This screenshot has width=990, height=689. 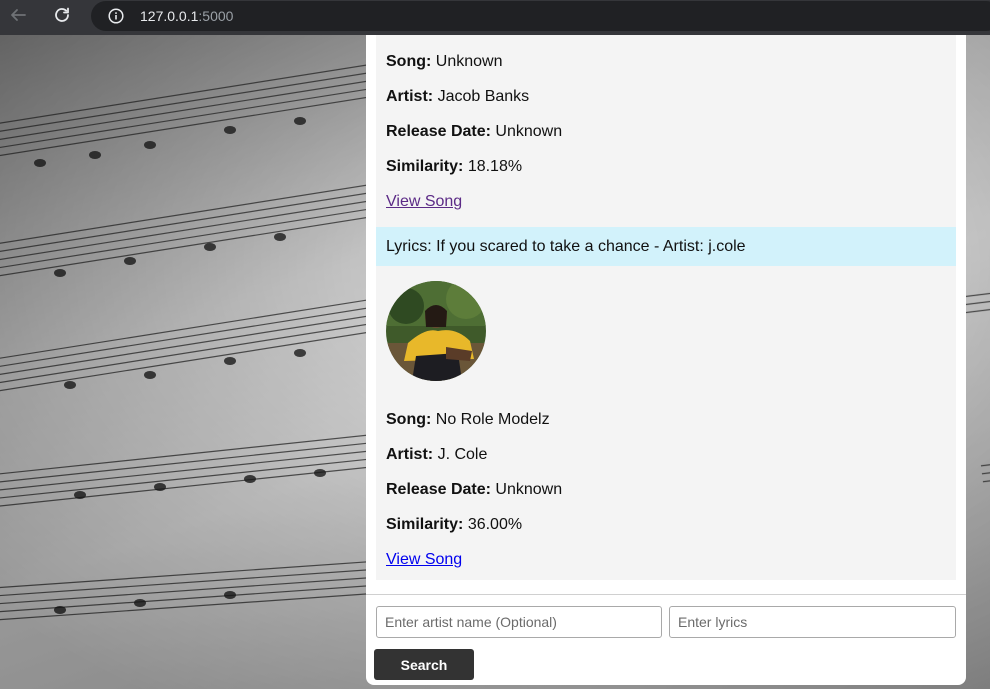 I want to click on artist-avatar, so click(x=436, y=331).